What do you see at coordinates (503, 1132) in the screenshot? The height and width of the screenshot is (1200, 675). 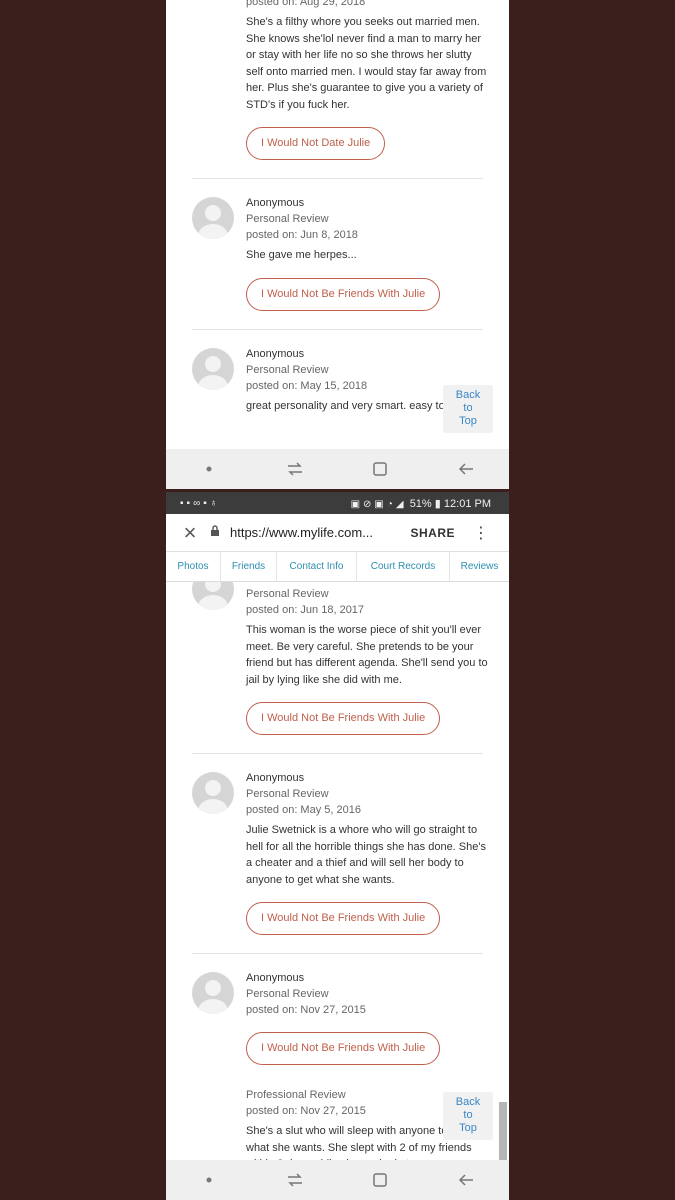 I see `watermark-strip` at bounding box center [503, 1132].